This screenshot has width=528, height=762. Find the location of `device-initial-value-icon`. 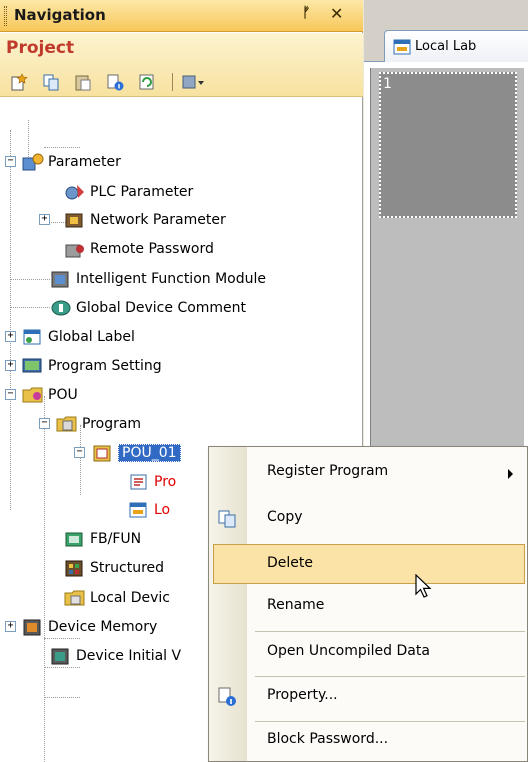

device-initial-value-icon is located at coordinates (60, 656).